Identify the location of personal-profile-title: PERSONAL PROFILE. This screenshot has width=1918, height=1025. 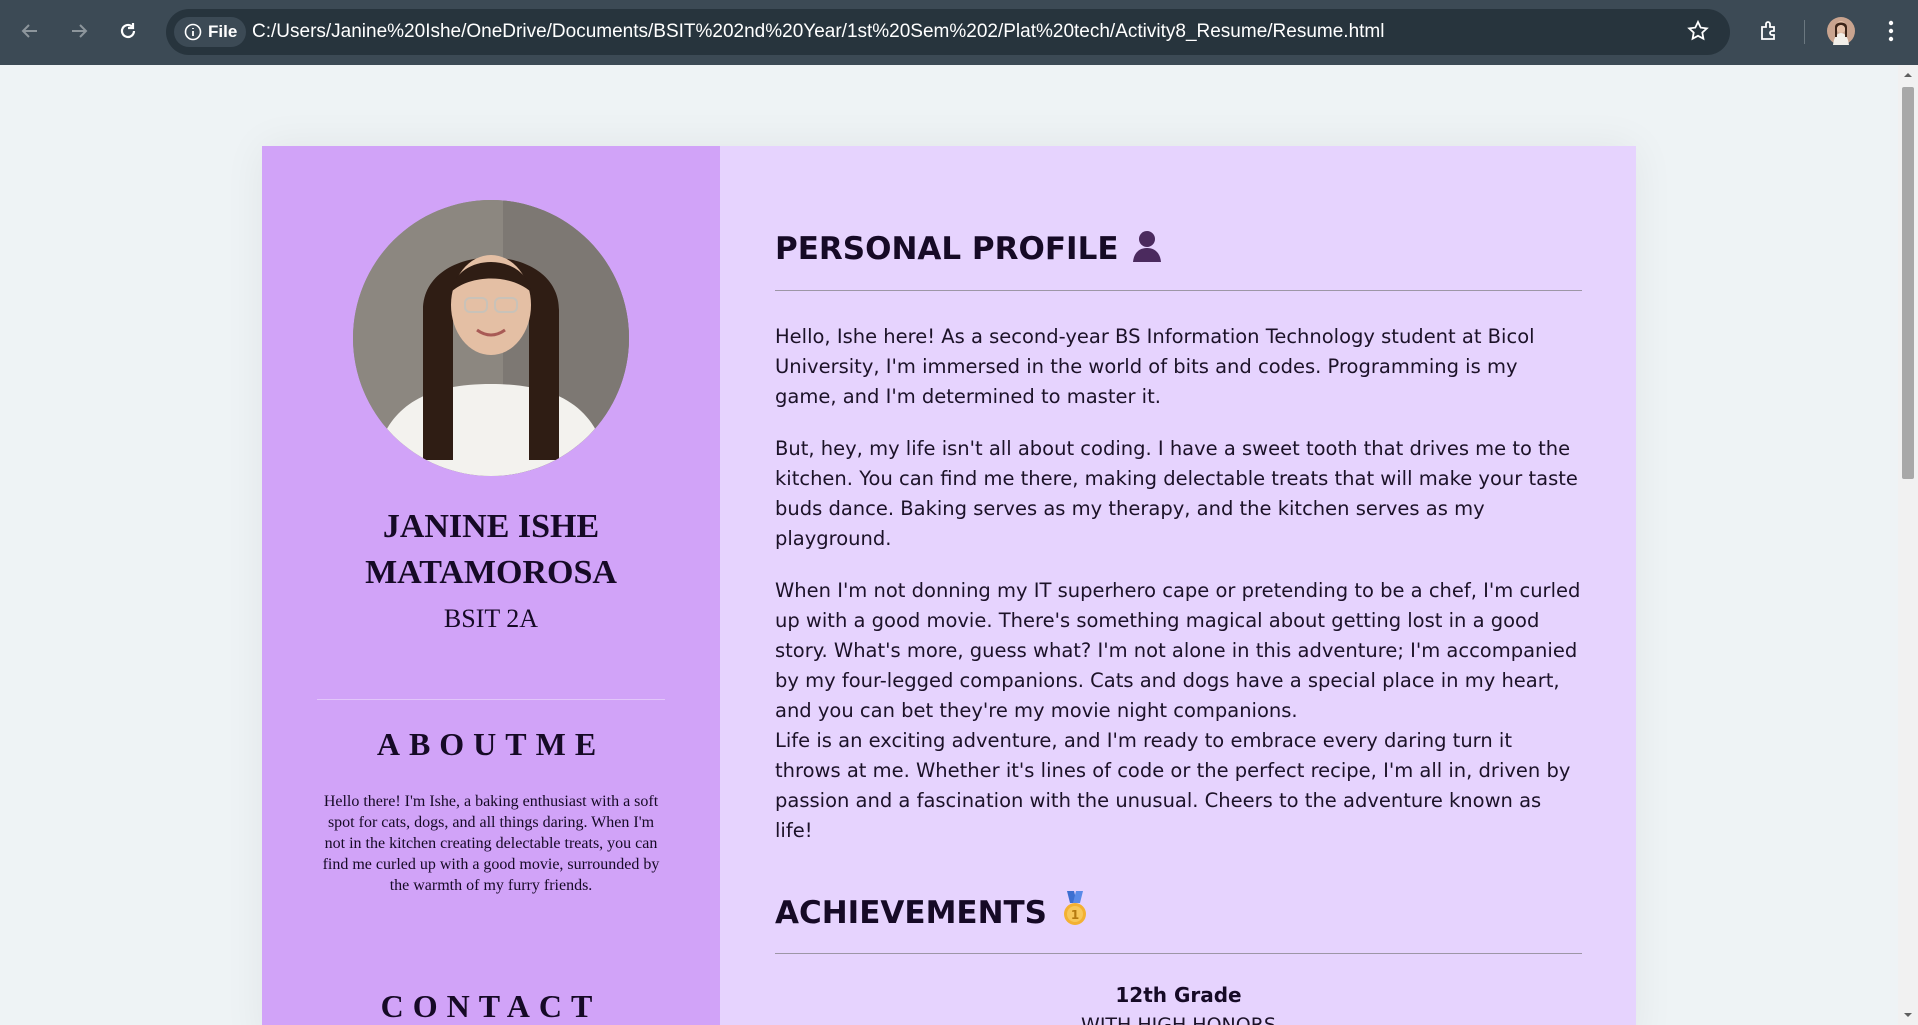
(947, 249).